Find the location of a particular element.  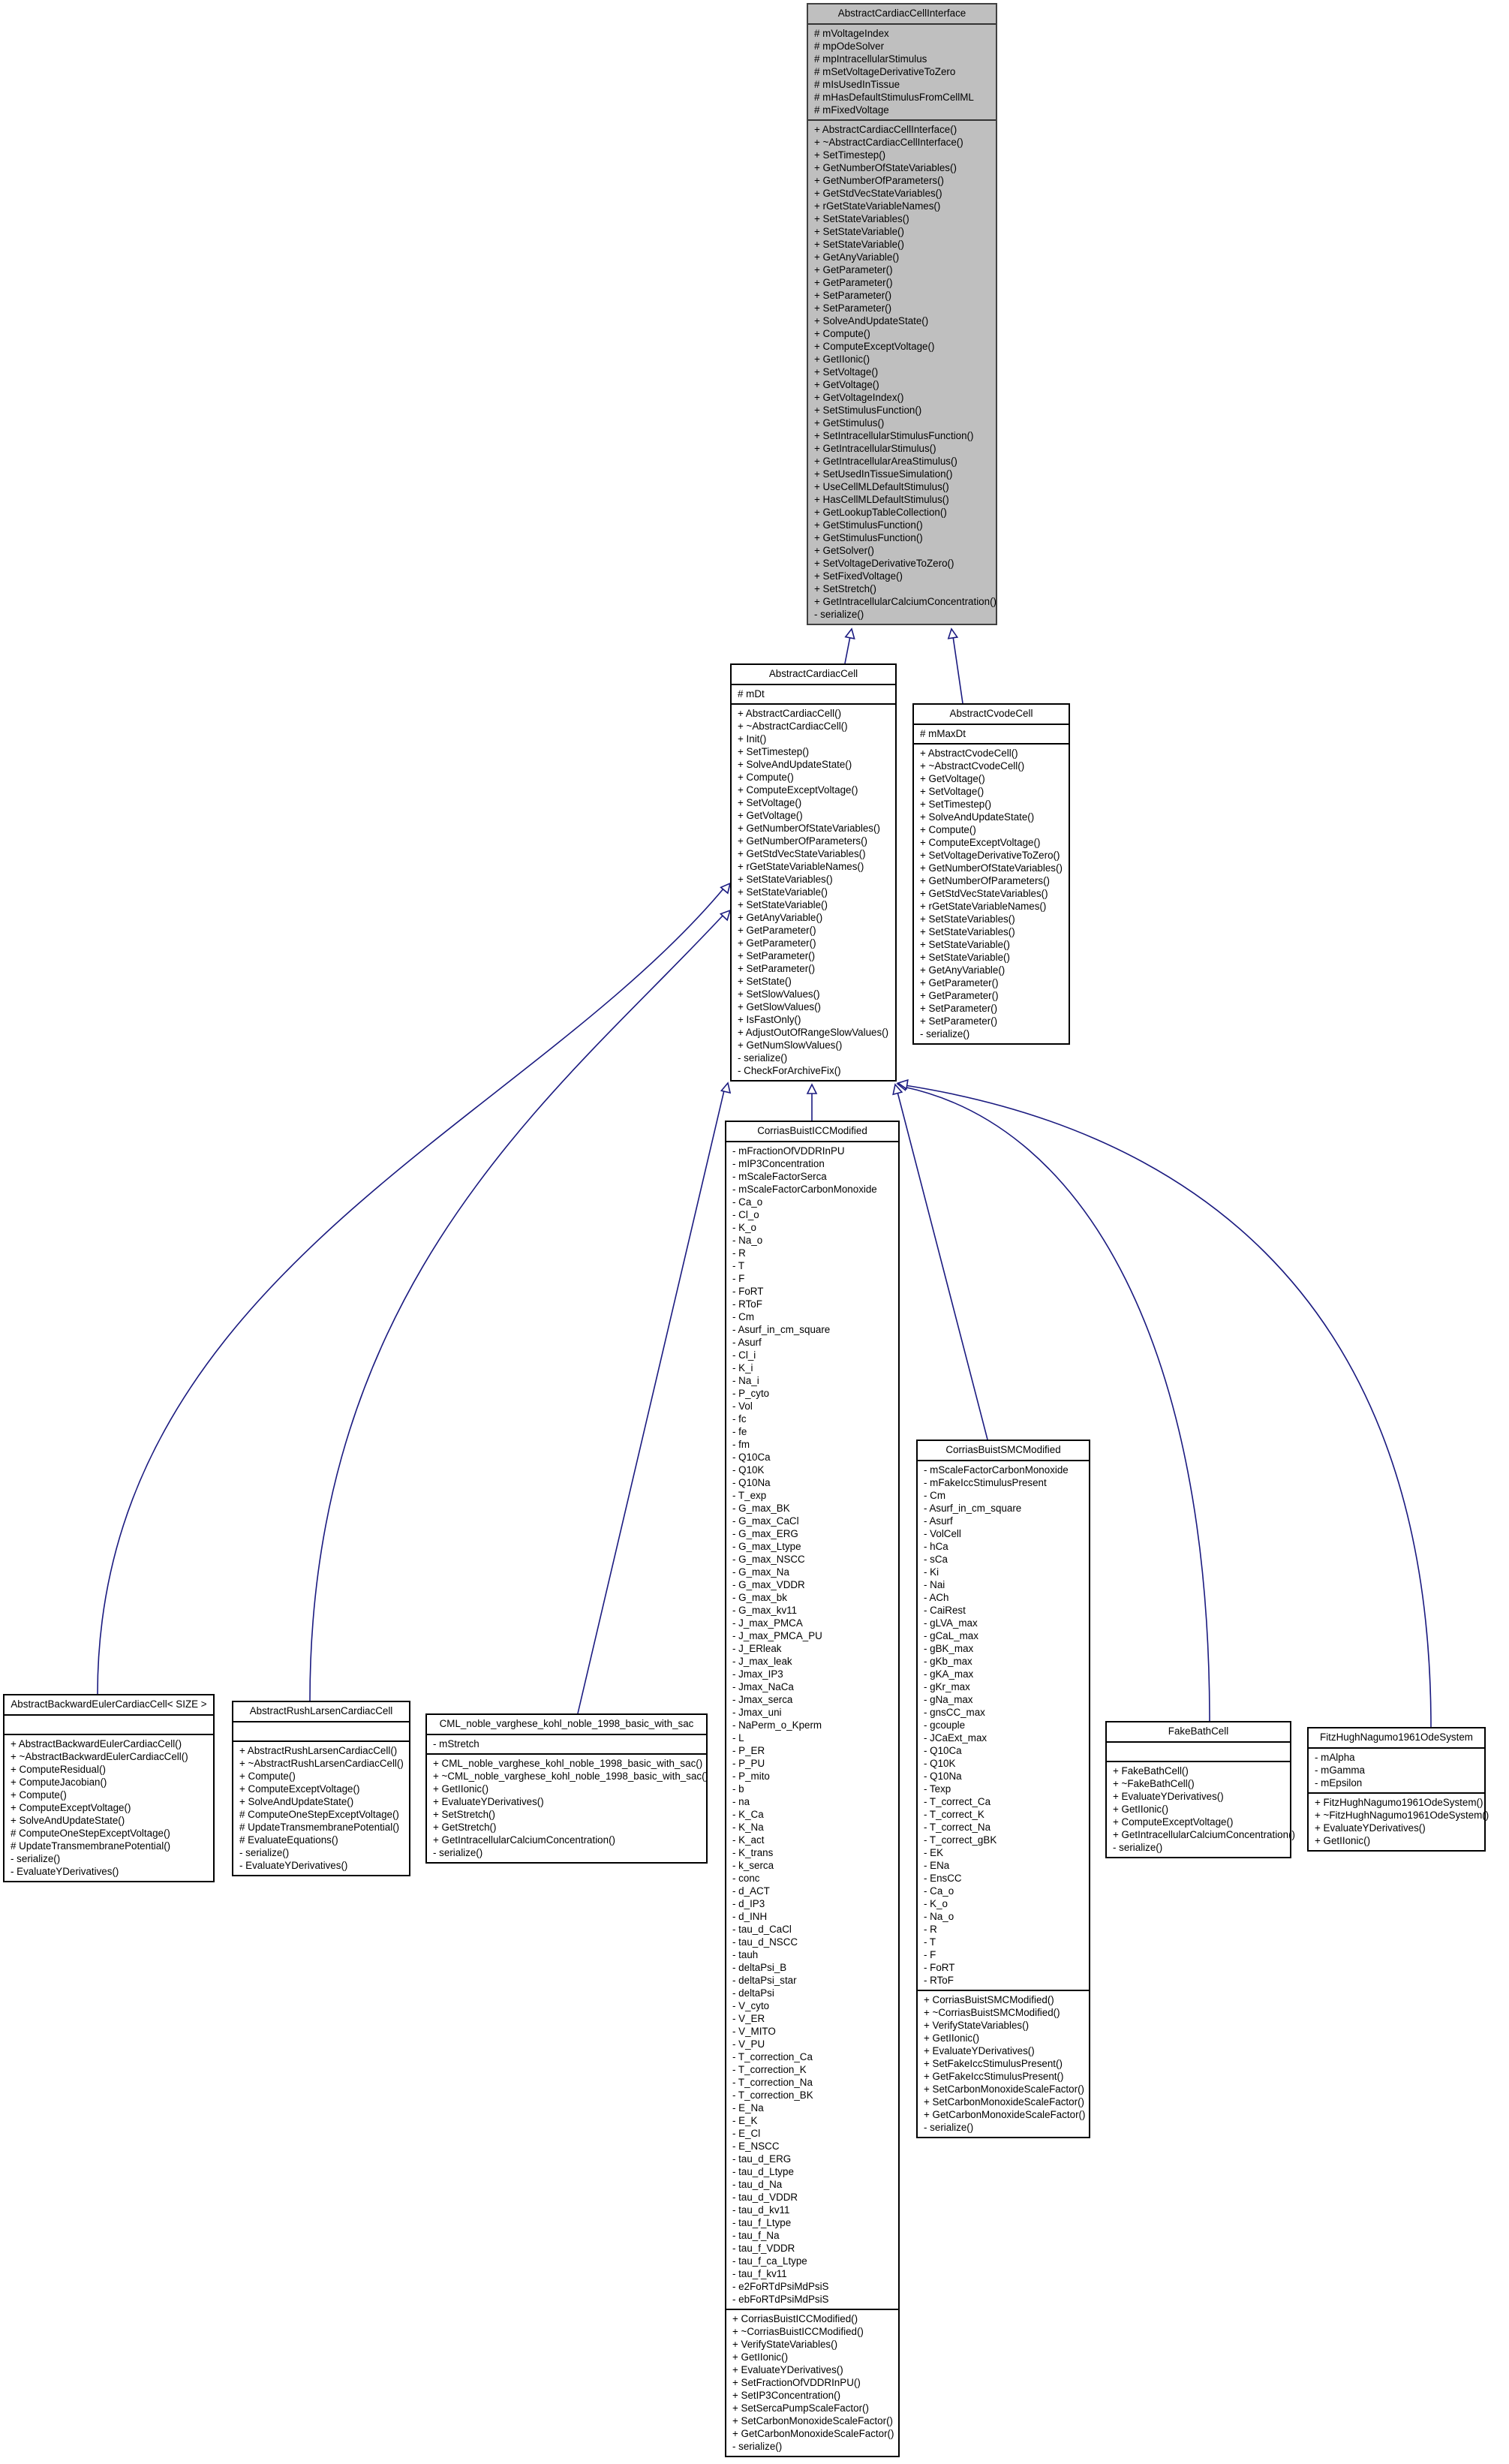

method-item: + GetNumSlowValues() is located at coordinates (791, 1045).